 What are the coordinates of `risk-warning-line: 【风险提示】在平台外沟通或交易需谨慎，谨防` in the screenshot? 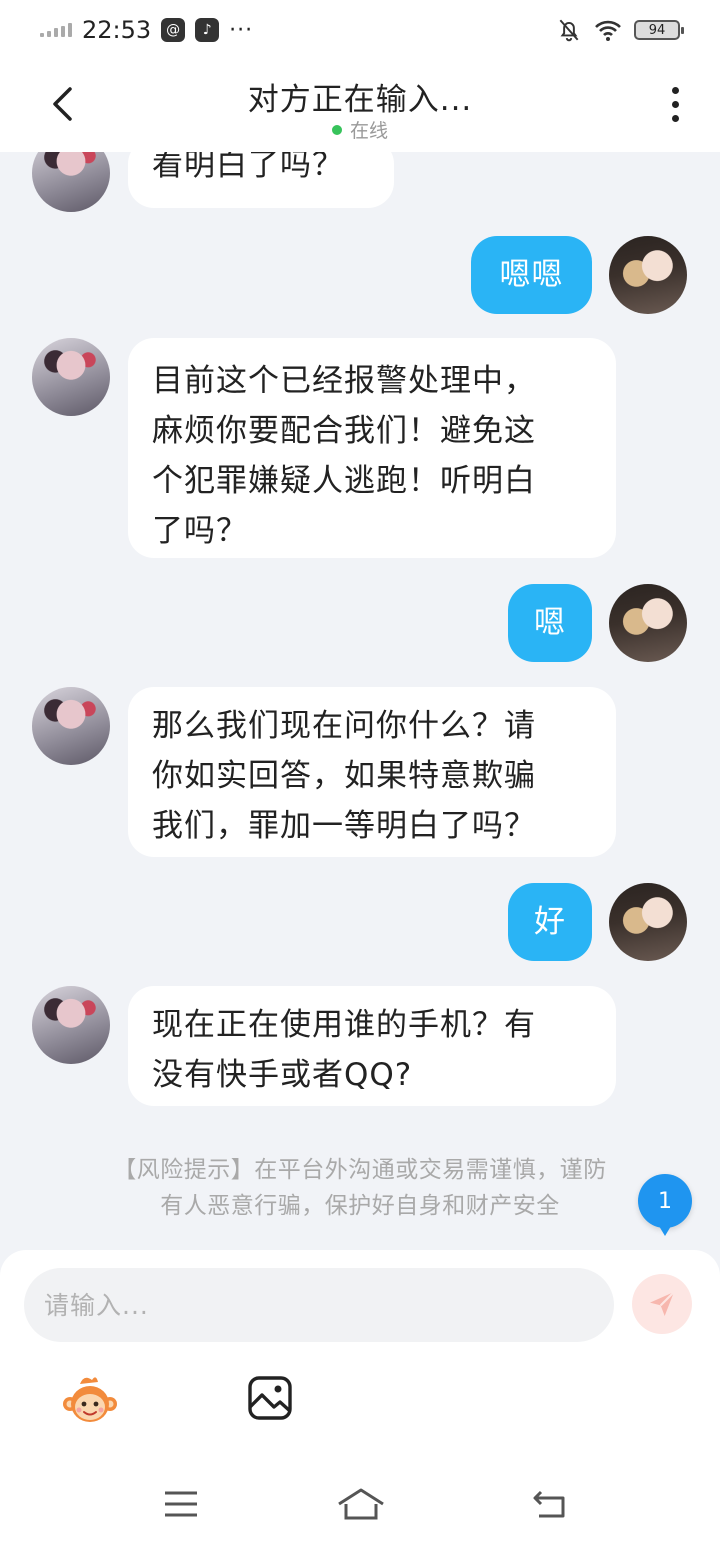 It's located at (360, 1170).